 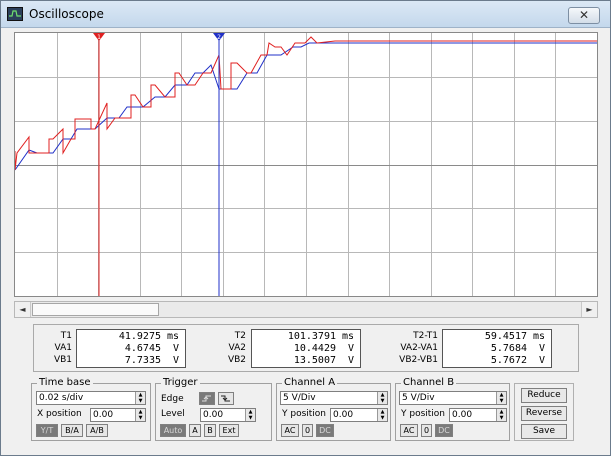 I want to click on channel-b-ypos-stepper: 0.00 ▲ ▼, so click(x=478, y=415).